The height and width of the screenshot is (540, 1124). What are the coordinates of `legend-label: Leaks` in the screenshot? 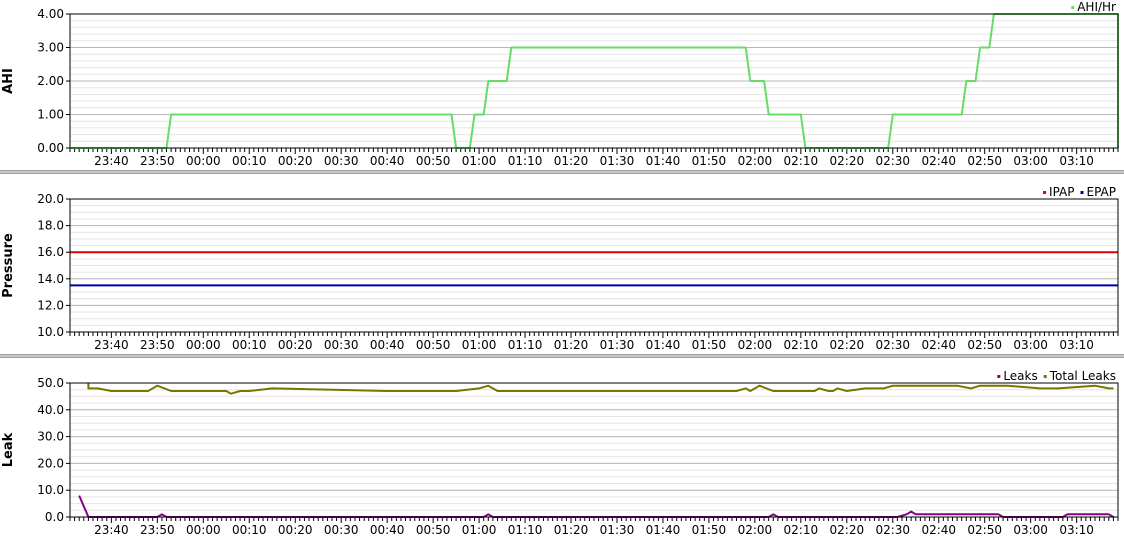 It's located at (1020, 376).